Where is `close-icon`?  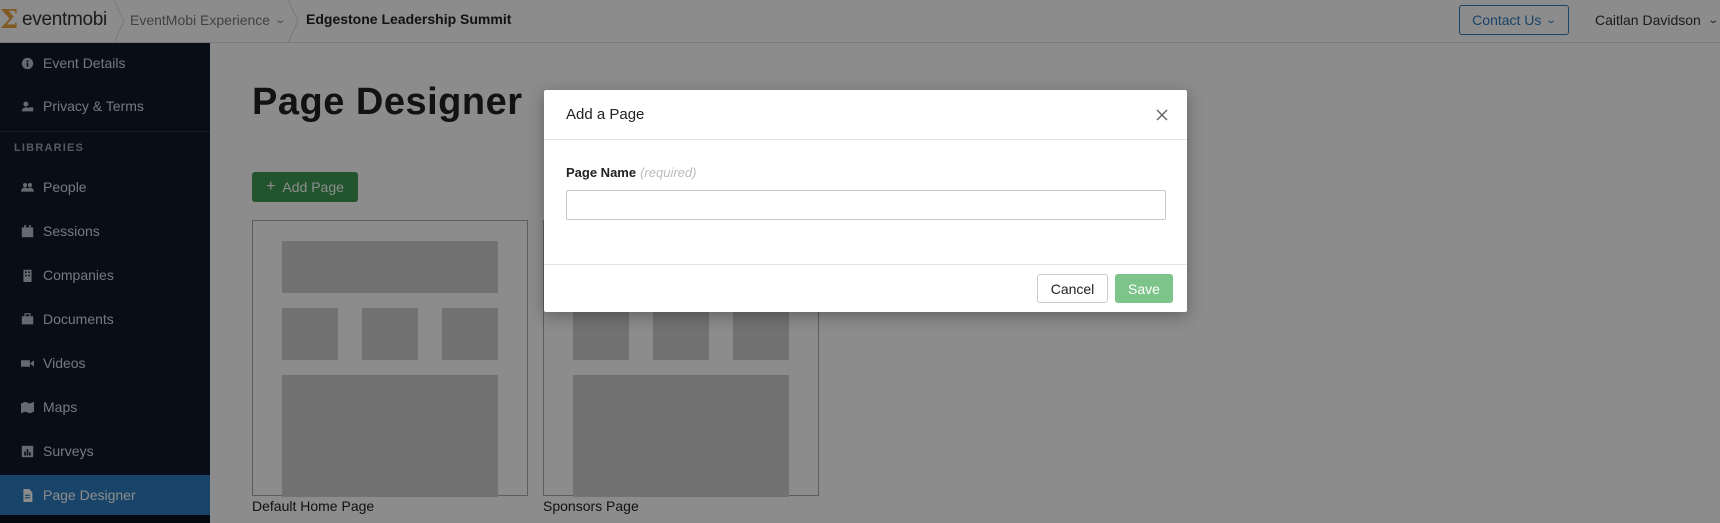 close-icon is located at coordinates (1162, 115).